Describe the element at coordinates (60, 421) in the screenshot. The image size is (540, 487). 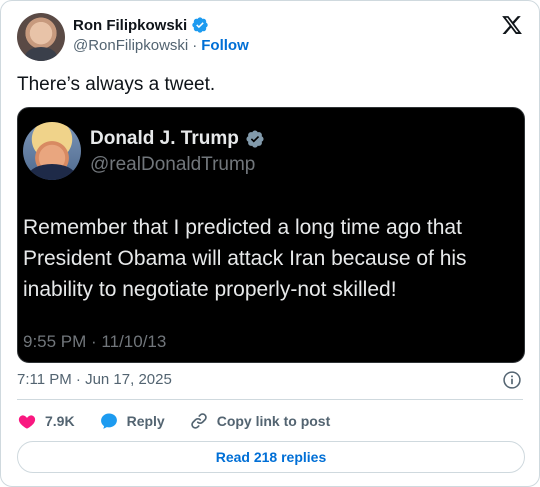
I see `like-count: 7.9K` at that location.